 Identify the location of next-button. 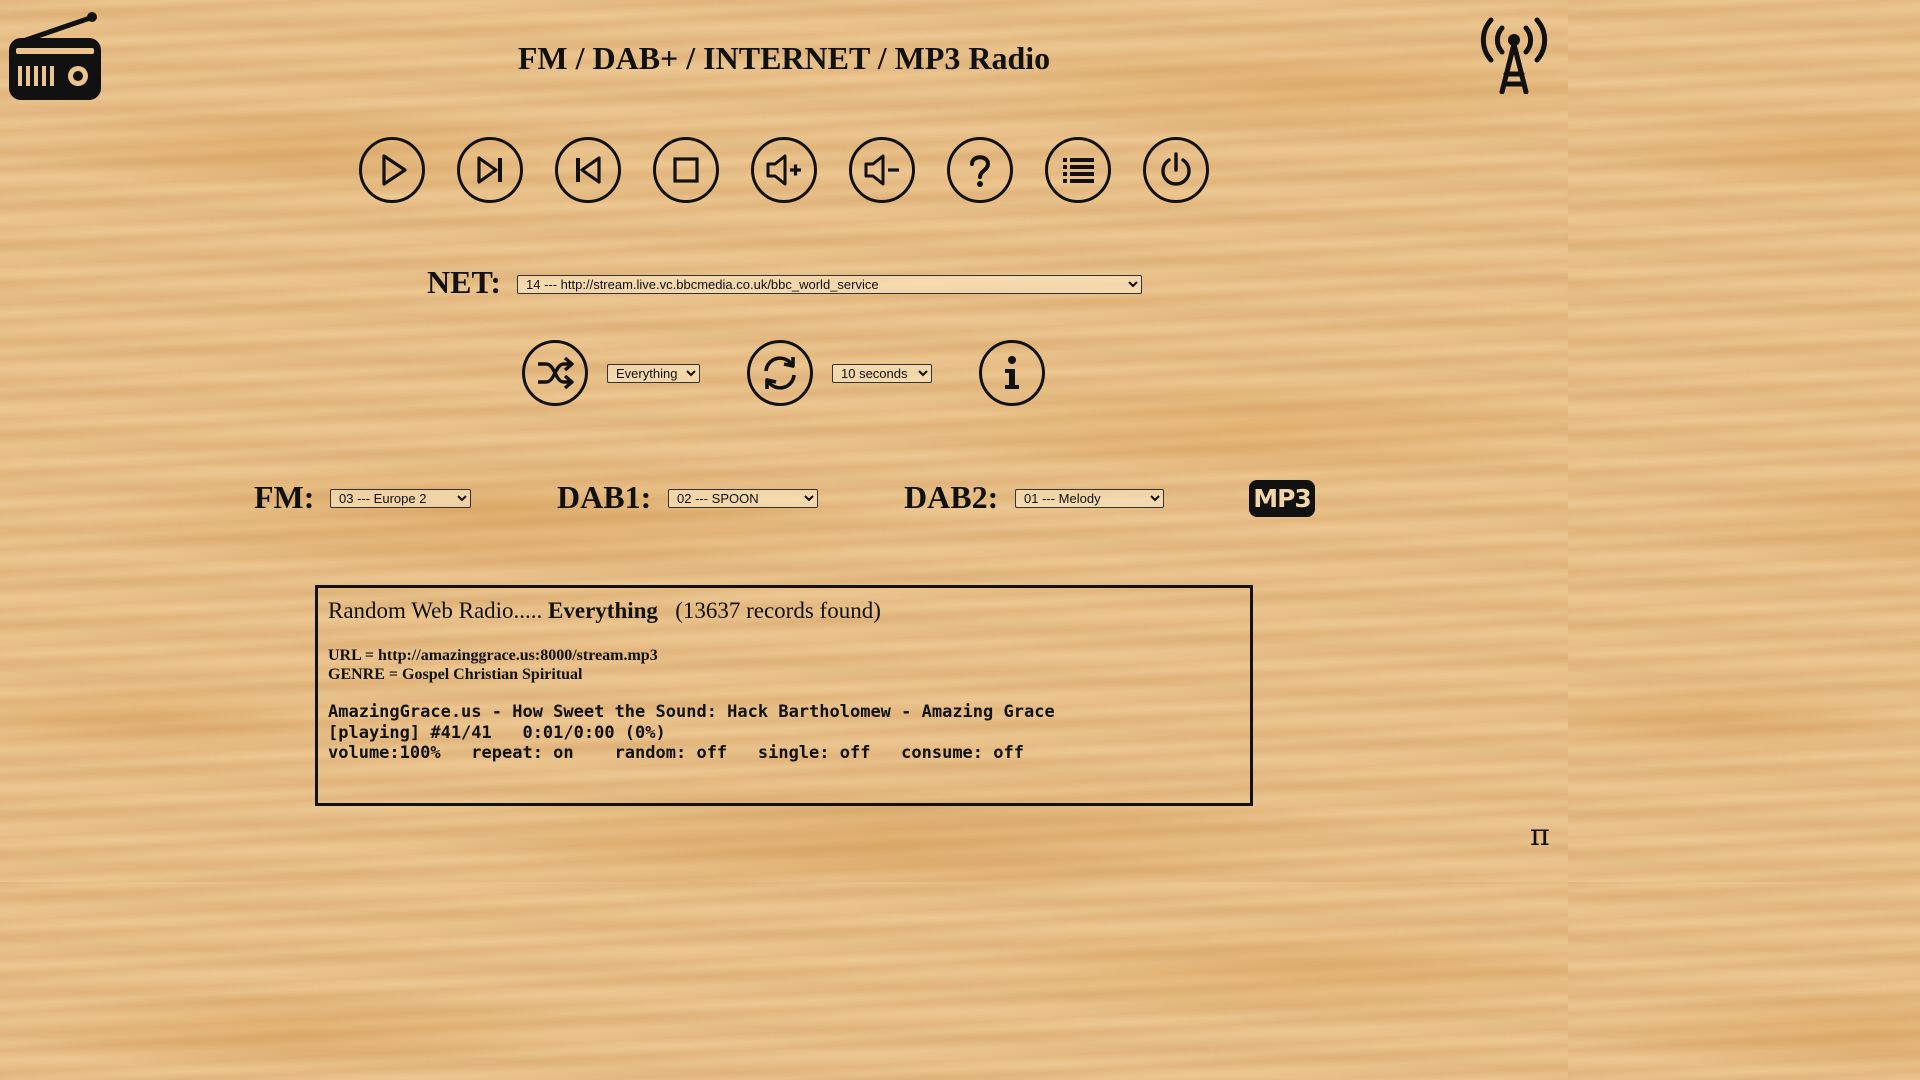
(490, 170).